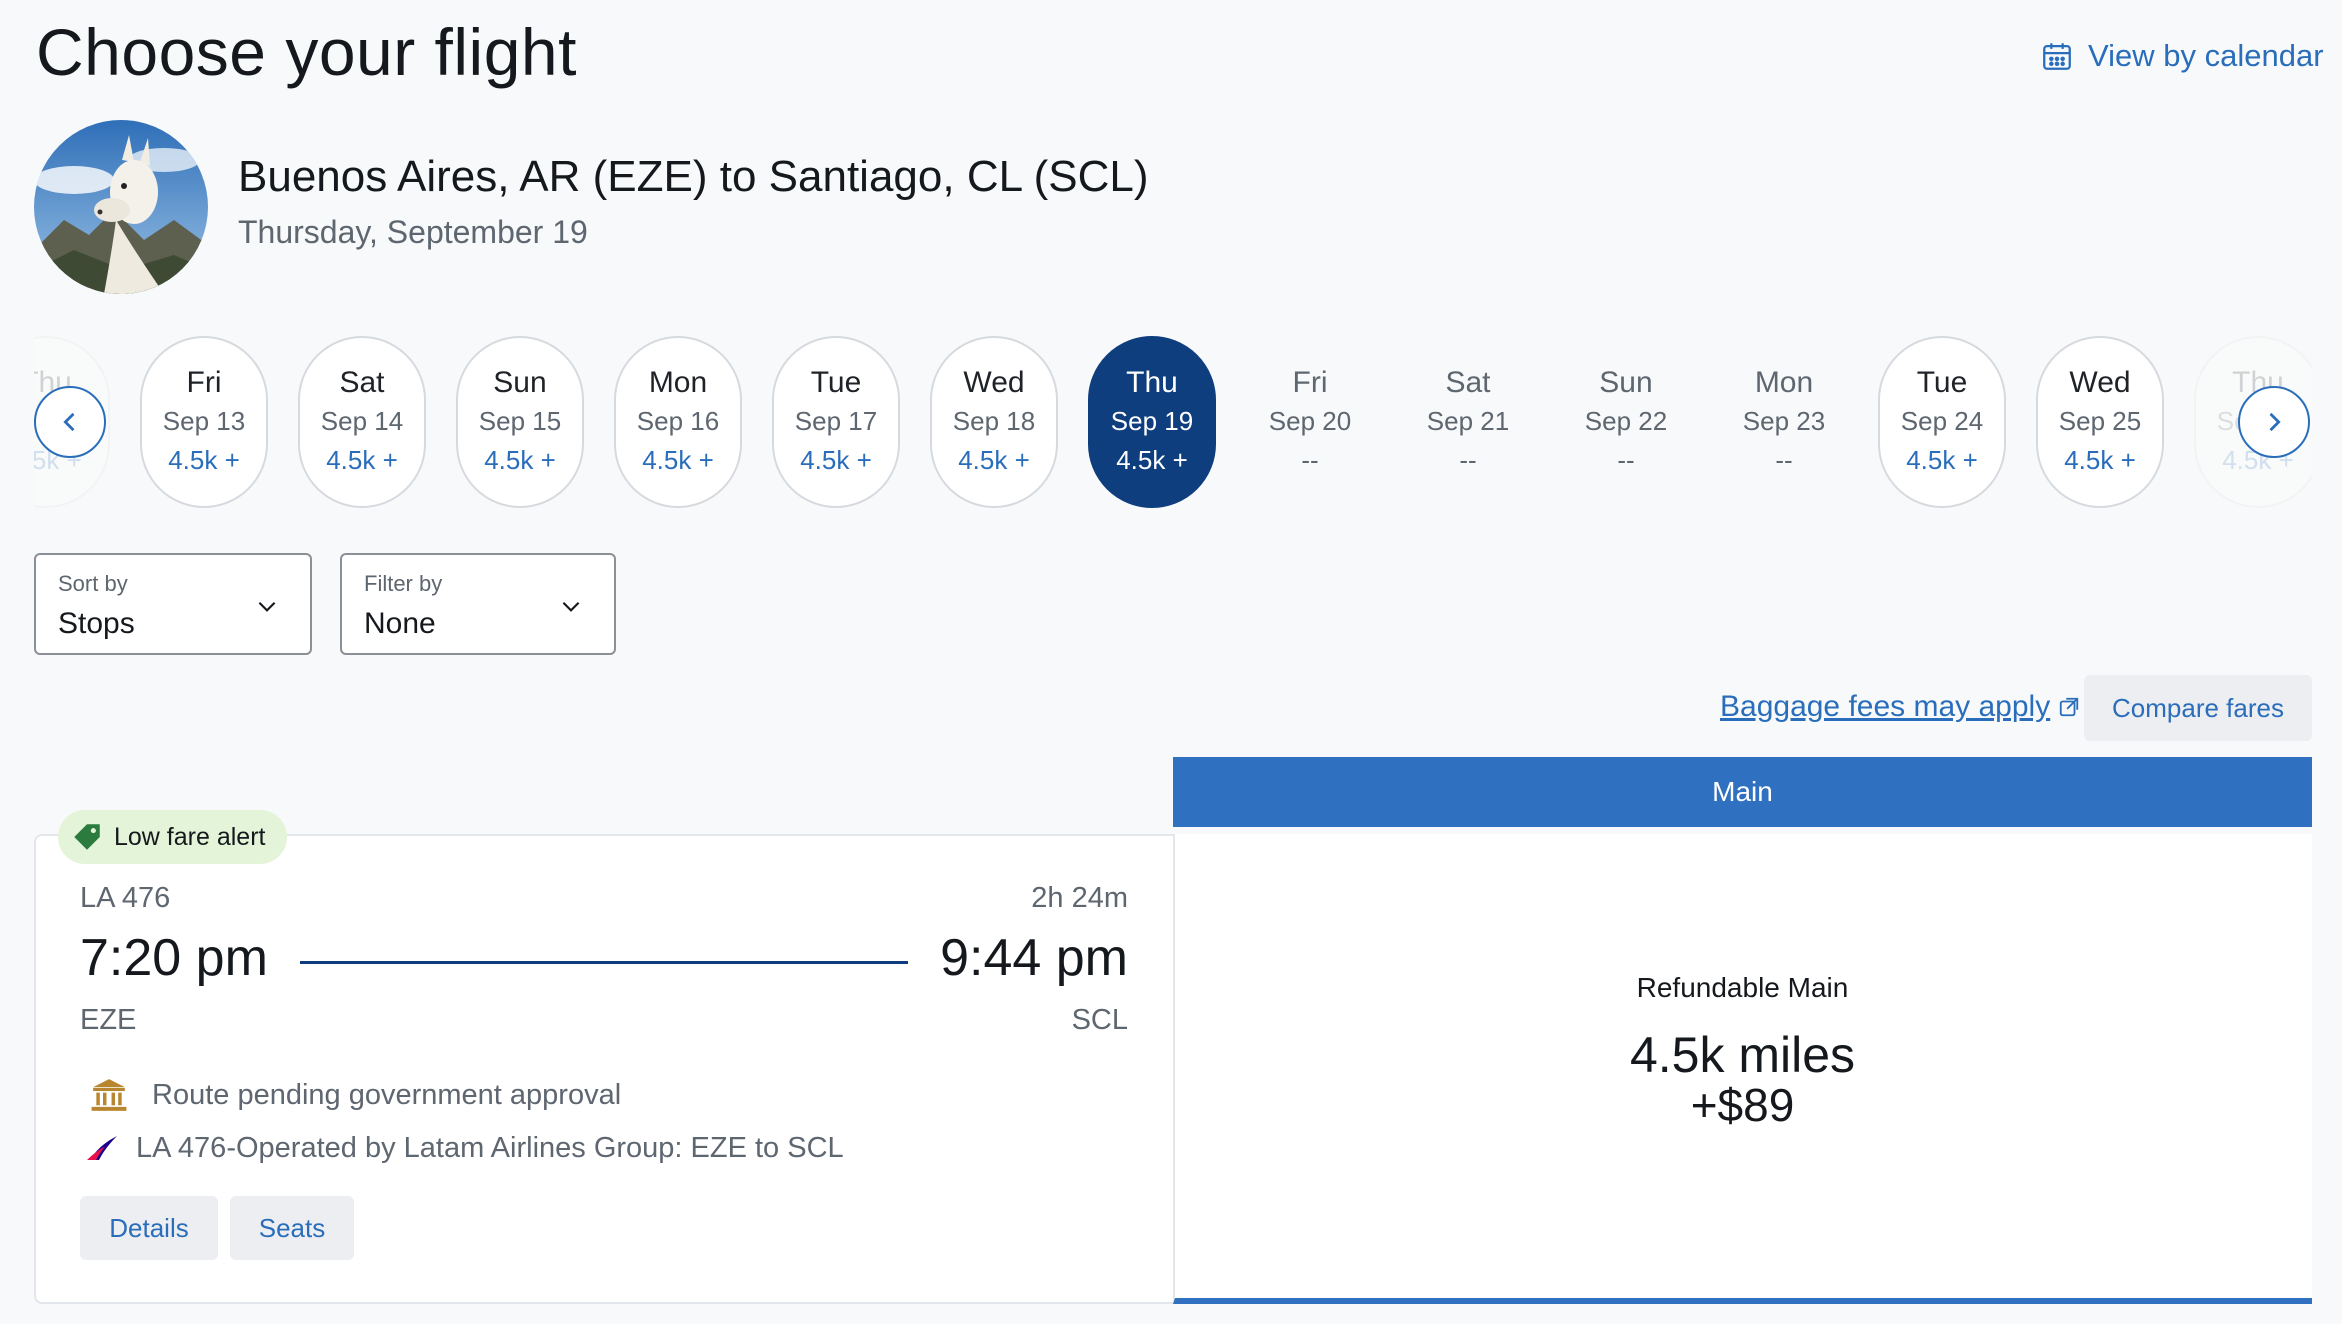  I want to click on date-option-date: Sep 22, so click(1626, 421).